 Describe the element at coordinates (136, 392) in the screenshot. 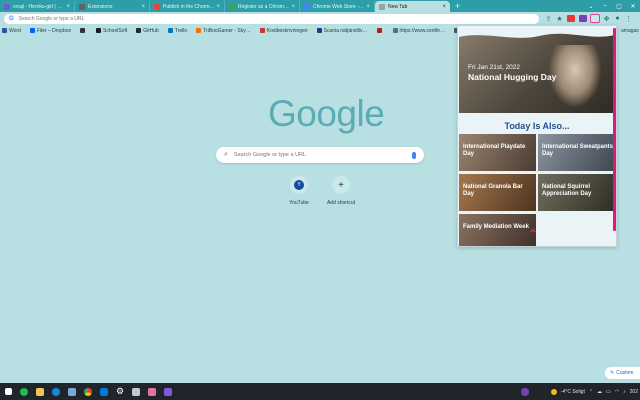

I see `photos-icon` at that location.